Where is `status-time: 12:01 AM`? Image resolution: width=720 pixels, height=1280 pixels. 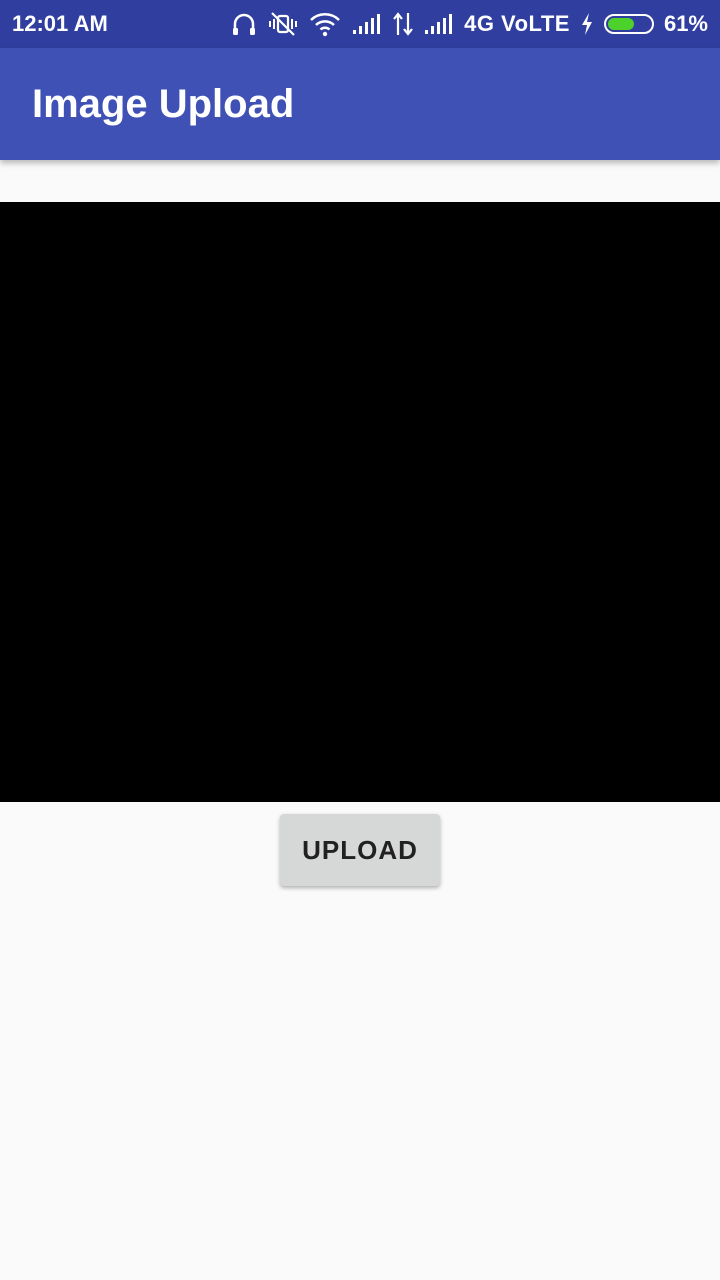
status-time: 12:01 AM is located at coordinates (60, 23).